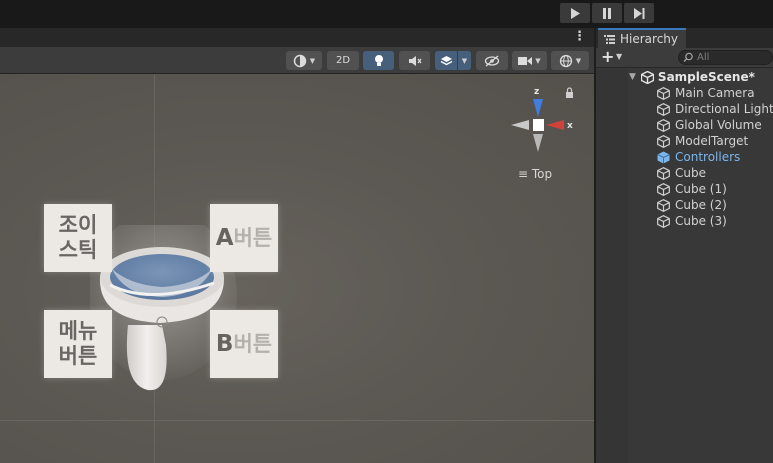 The width and height of the screenshot is (773, 463). What do you see at coordinates (538, 108) in the screenshot?
I see `z-axis-cone` at bounding box center [538, 108].